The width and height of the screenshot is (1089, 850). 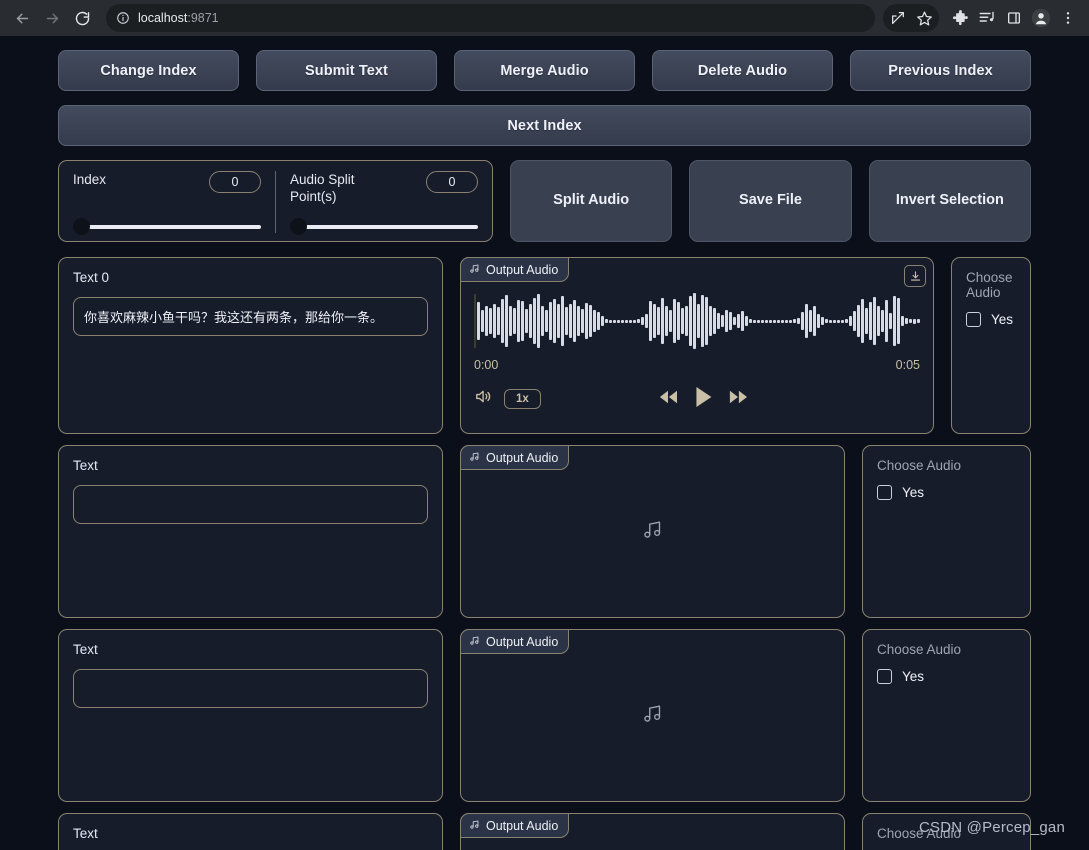 What do you see at coordinates (915, 276) in the screenshot?
I see `download-icon` at bounding box center [915, 276].